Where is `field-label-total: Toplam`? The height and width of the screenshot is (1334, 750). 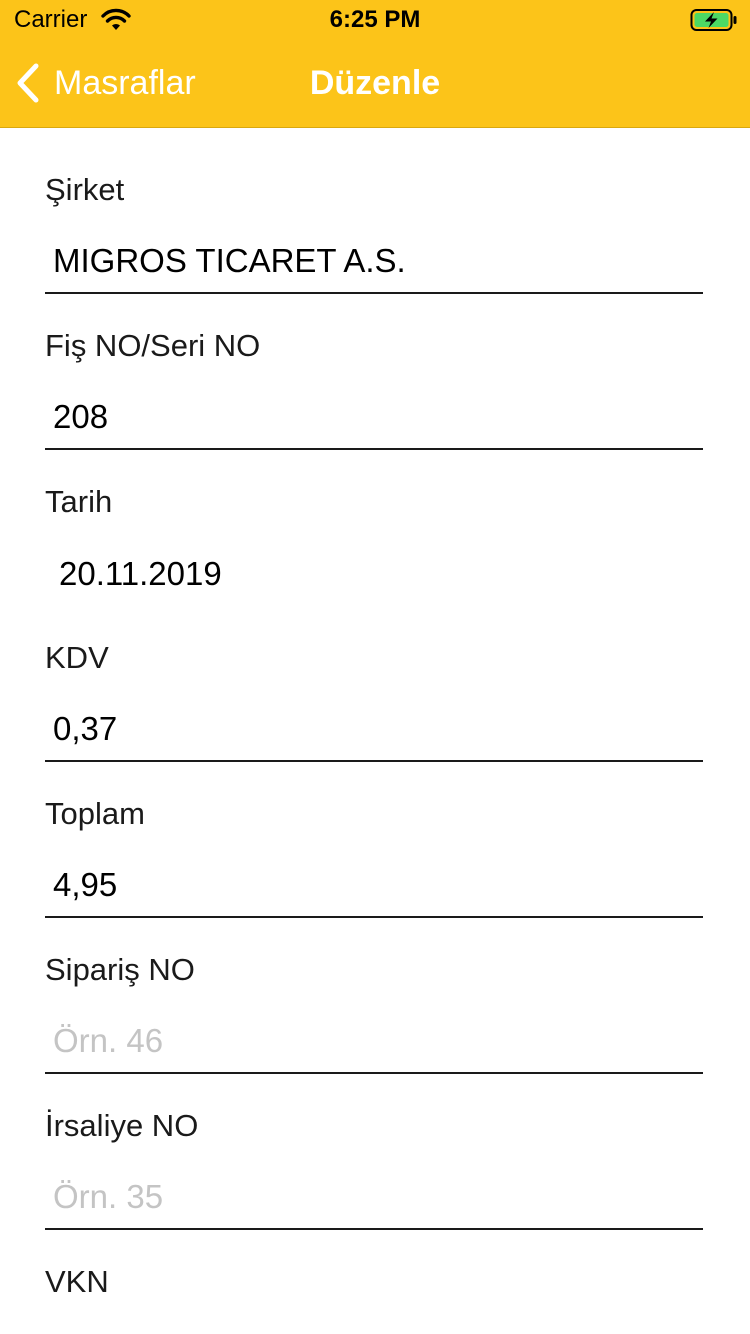
field-label-total: Toplam is located at coordinates (95, 813).